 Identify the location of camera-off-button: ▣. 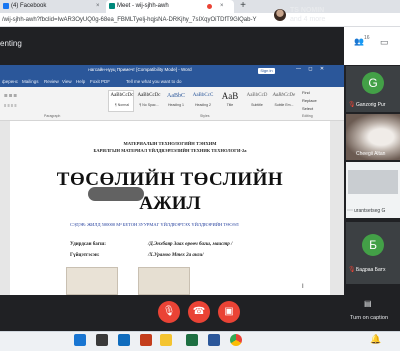
(229, 312).